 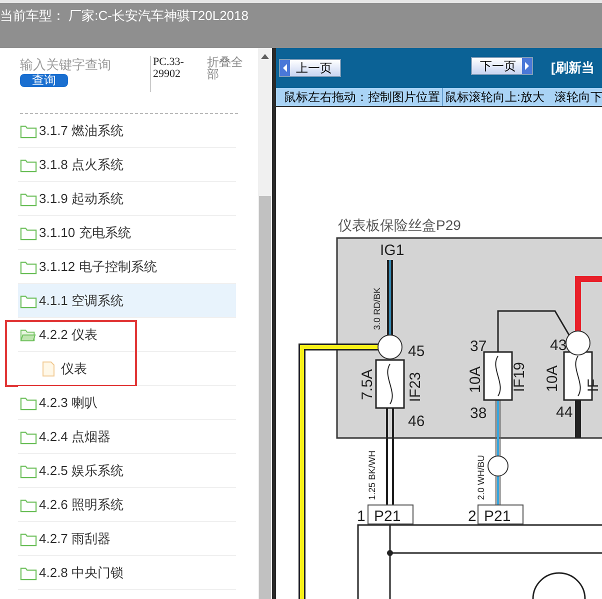 I want to click on document-icon, so click(x=48, y=368).